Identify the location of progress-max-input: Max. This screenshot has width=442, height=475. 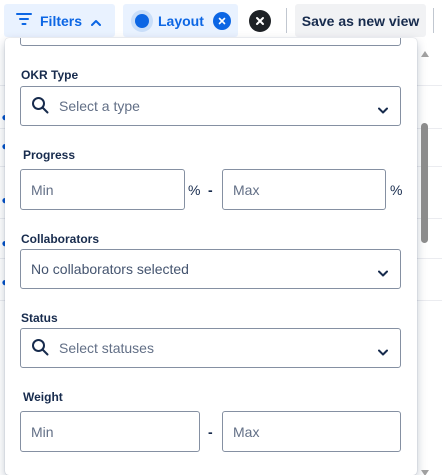
(304, 189).